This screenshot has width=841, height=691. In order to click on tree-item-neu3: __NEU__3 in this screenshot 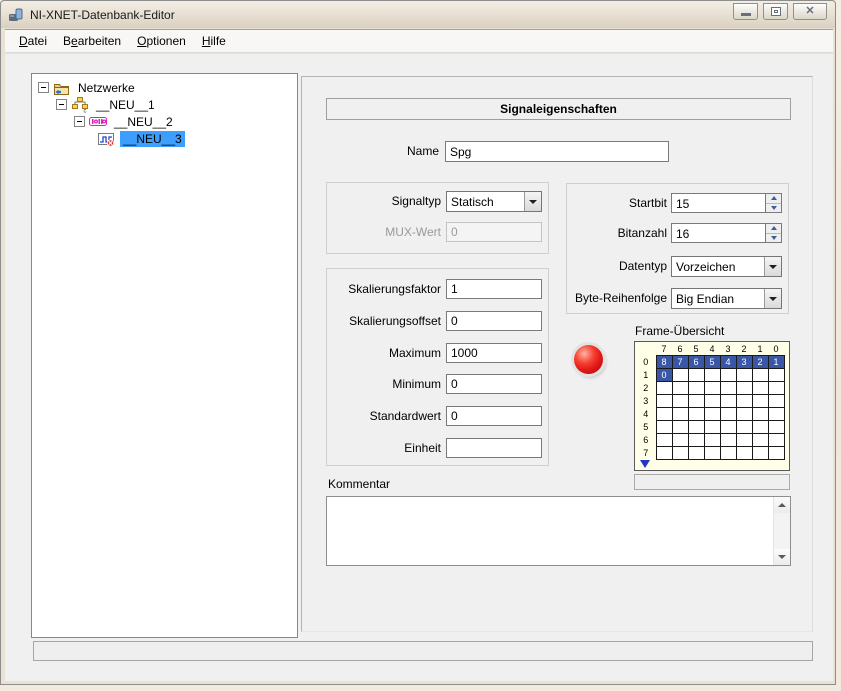, I will do `click(152, 138)`.